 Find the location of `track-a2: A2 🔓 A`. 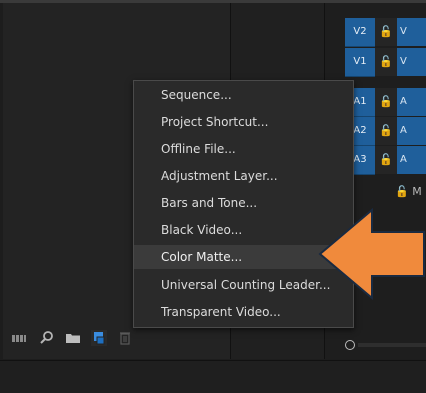

track-a2: A2 🔓 A is located at coordinates (385, 131).